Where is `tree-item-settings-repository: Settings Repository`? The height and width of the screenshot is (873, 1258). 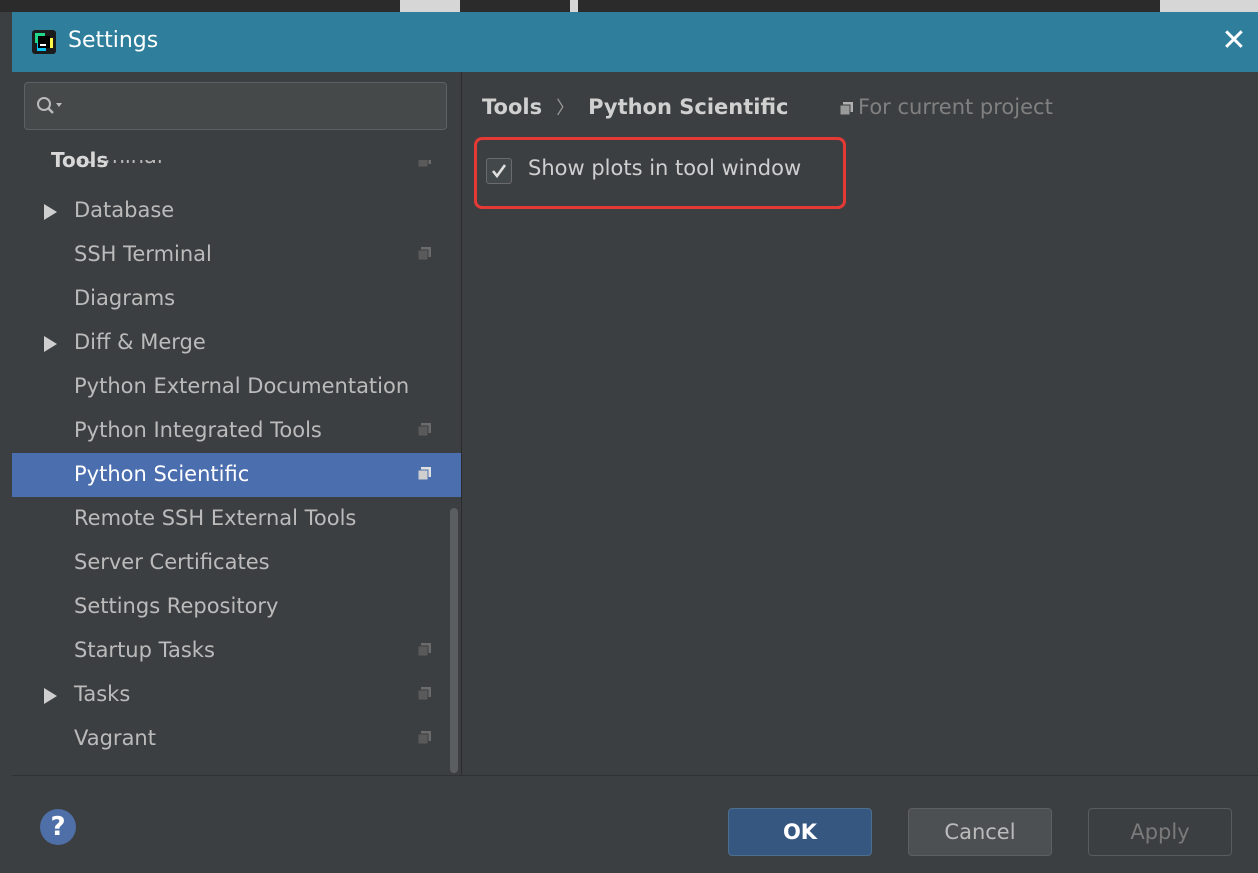 tree-item-settings-repository: Settings Repository is located at coordinates (236, 607).